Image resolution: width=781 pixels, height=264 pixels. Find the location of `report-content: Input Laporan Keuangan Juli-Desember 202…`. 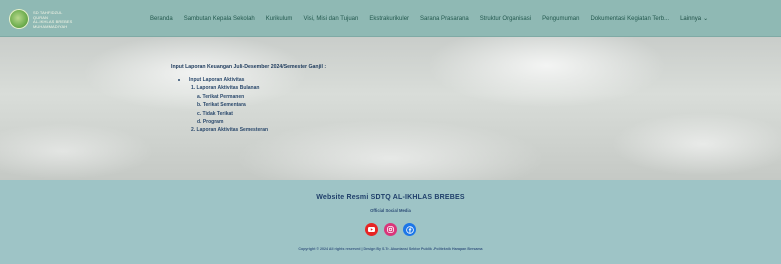

report-content: Input Laporan Keuangan Juli-Desember 202… is located at coordinates (248, 99).